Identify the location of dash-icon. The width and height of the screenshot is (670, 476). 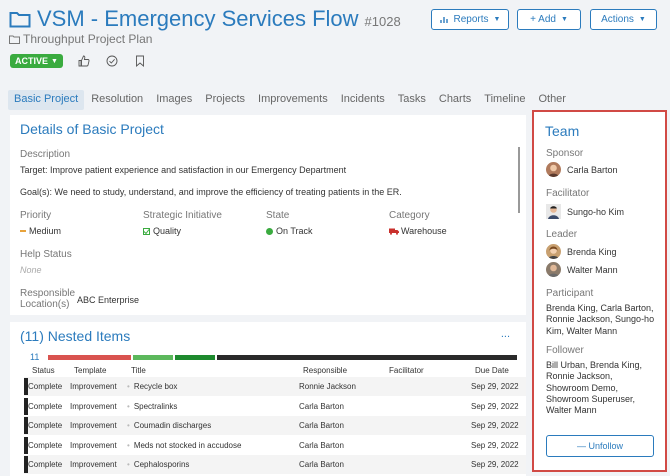
(23, 231).